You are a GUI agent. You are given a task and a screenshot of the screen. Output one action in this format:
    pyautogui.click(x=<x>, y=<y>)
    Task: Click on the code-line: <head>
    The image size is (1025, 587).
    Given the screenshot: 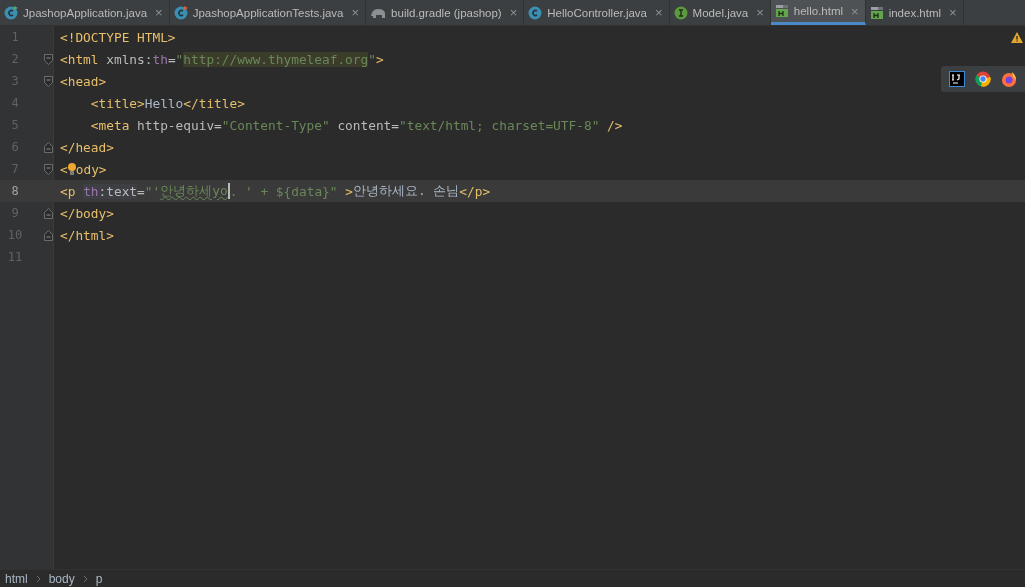 What is the action you would take?
    pyautogui.click(x=83, y=81)
    